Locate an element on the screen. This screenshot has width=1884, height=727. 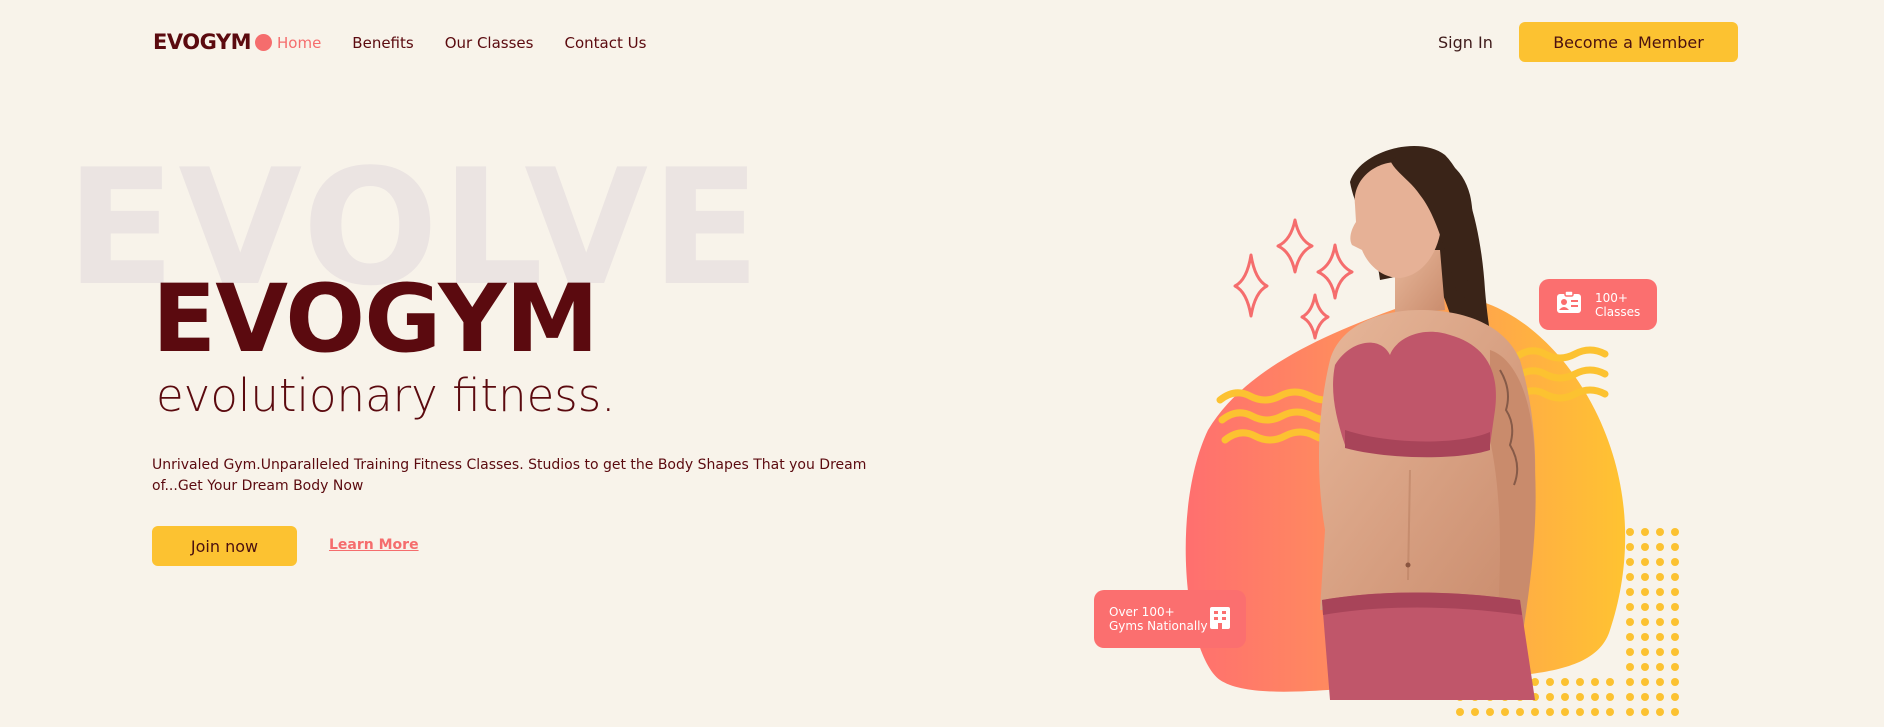
learn-more-link: Learn More is located at coordinates (374, 545).